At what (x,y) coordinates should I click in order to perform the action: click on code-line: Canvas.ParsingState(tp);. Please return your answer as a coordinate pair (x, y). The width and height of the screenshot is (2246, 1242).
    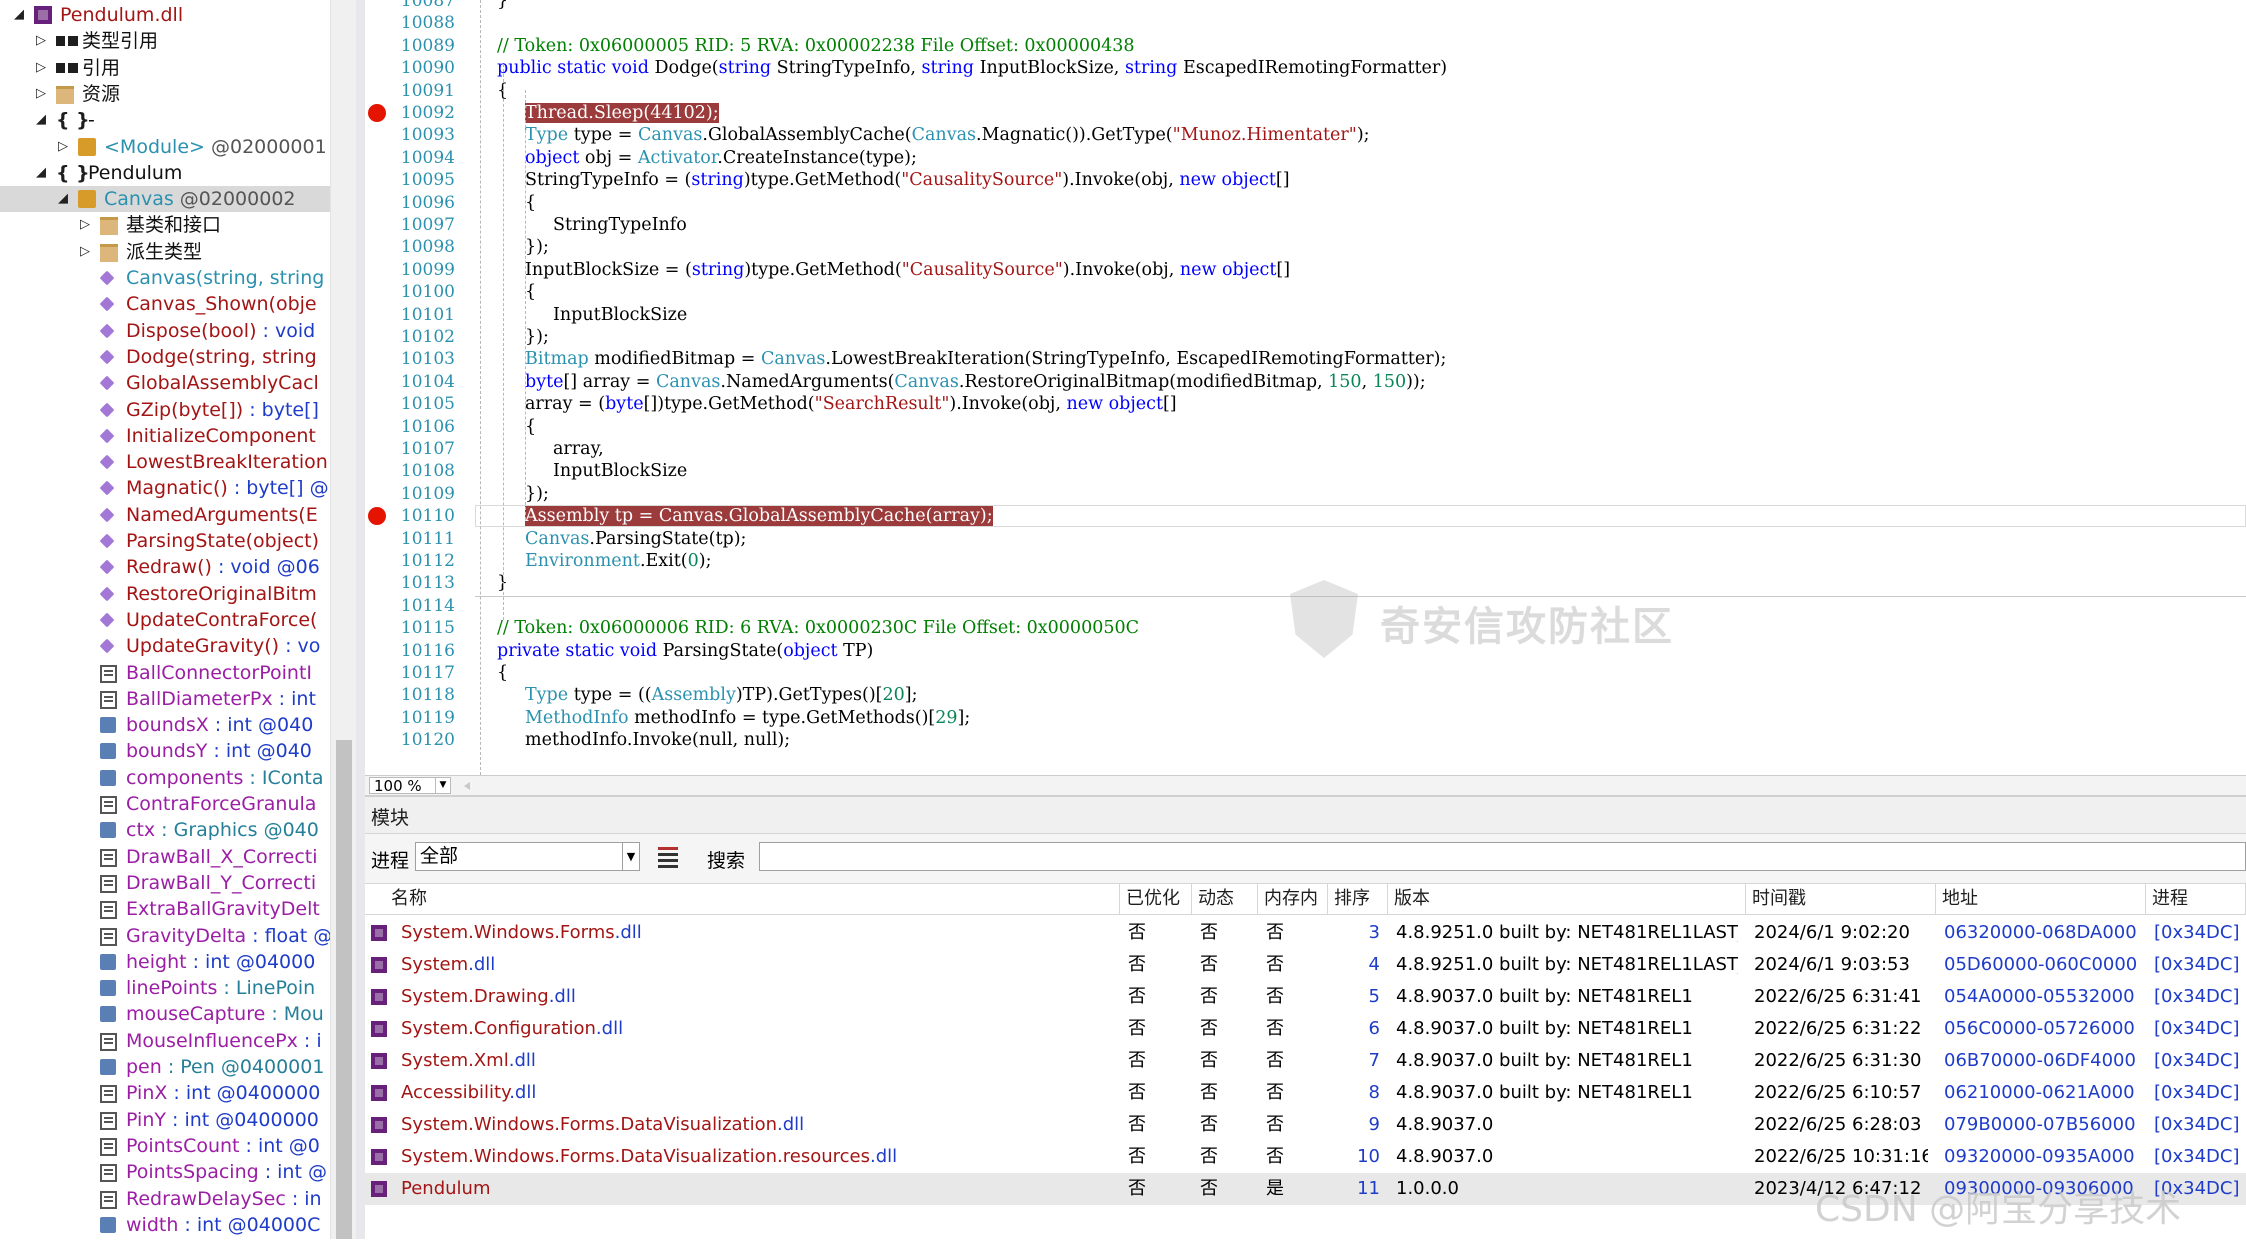
    Looking at the image, I should click on (635, 539).